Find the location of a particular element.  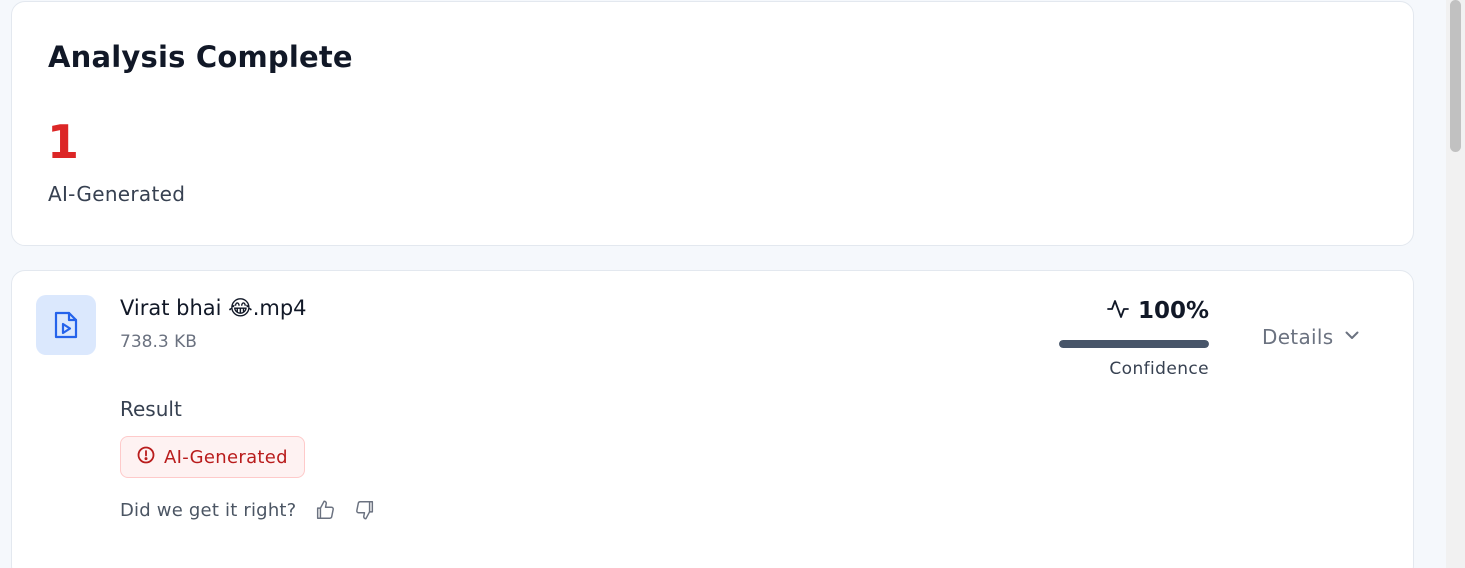

thumbs-down-button is located at coordinates (365, 510).